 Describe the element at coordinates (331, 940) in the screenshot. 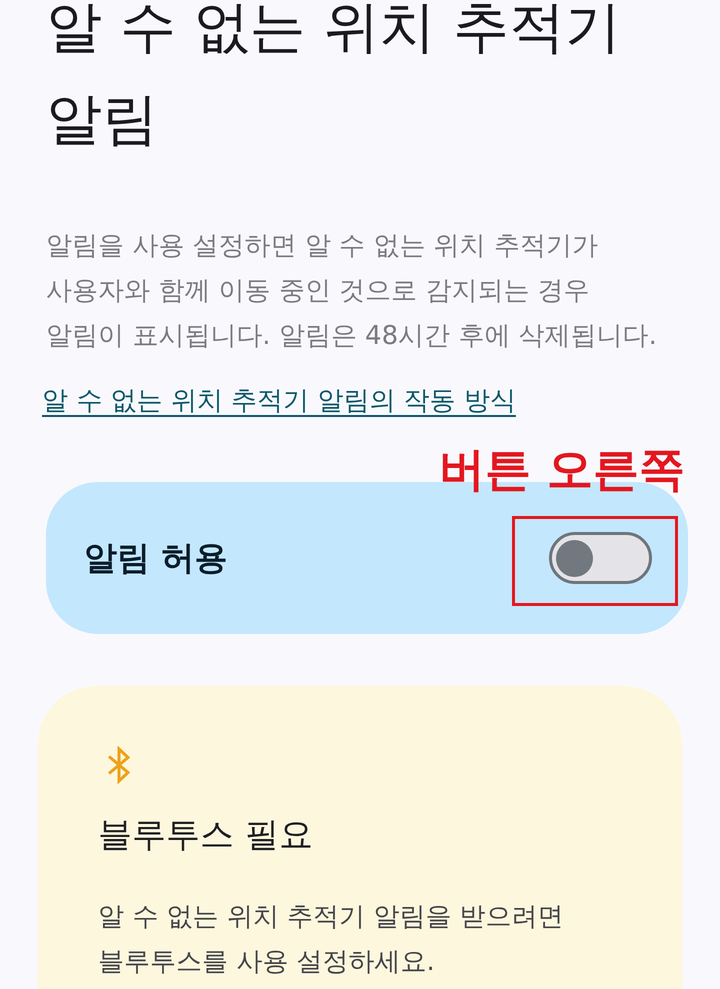

I see `info-text: 알 수 없는 위치 추적기 알림을 받으려면 블루투스를 사용 설정하세요.` at that location.